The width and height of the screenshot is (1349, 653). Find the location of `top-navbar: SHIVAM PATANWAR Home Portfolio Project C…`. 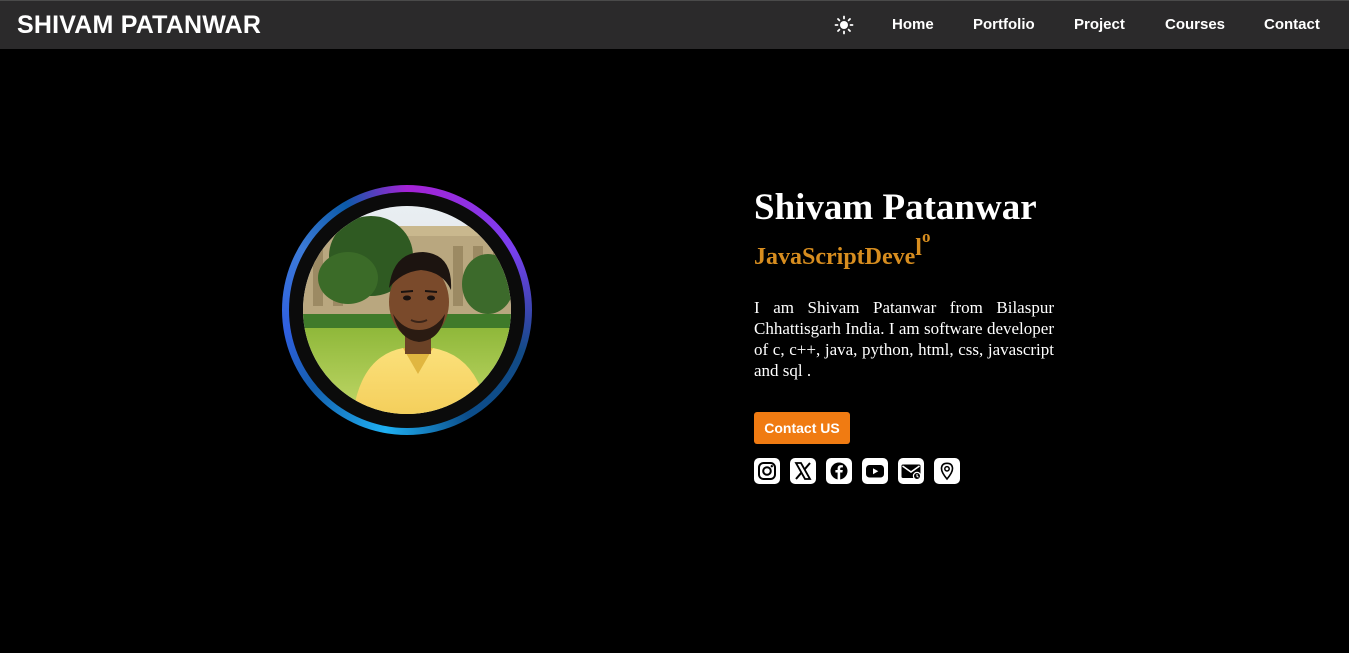

top-navbar: SHIVAM PATANWAR Home Portfolio Project C… is located at coordinates (674, 24).